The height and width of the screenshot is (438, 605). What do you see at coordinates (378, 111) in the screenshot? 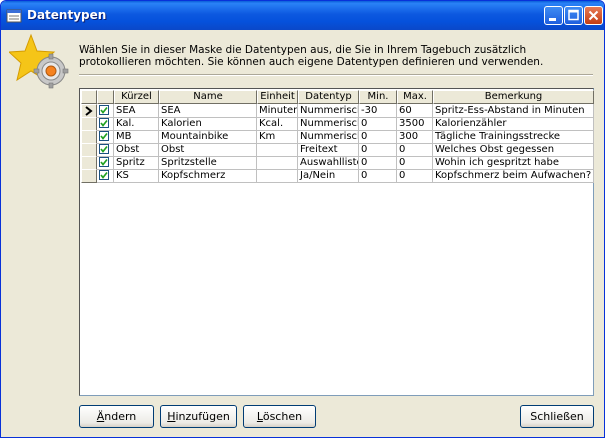
I see `cell-min: -30` at bounding box center [378, 111].